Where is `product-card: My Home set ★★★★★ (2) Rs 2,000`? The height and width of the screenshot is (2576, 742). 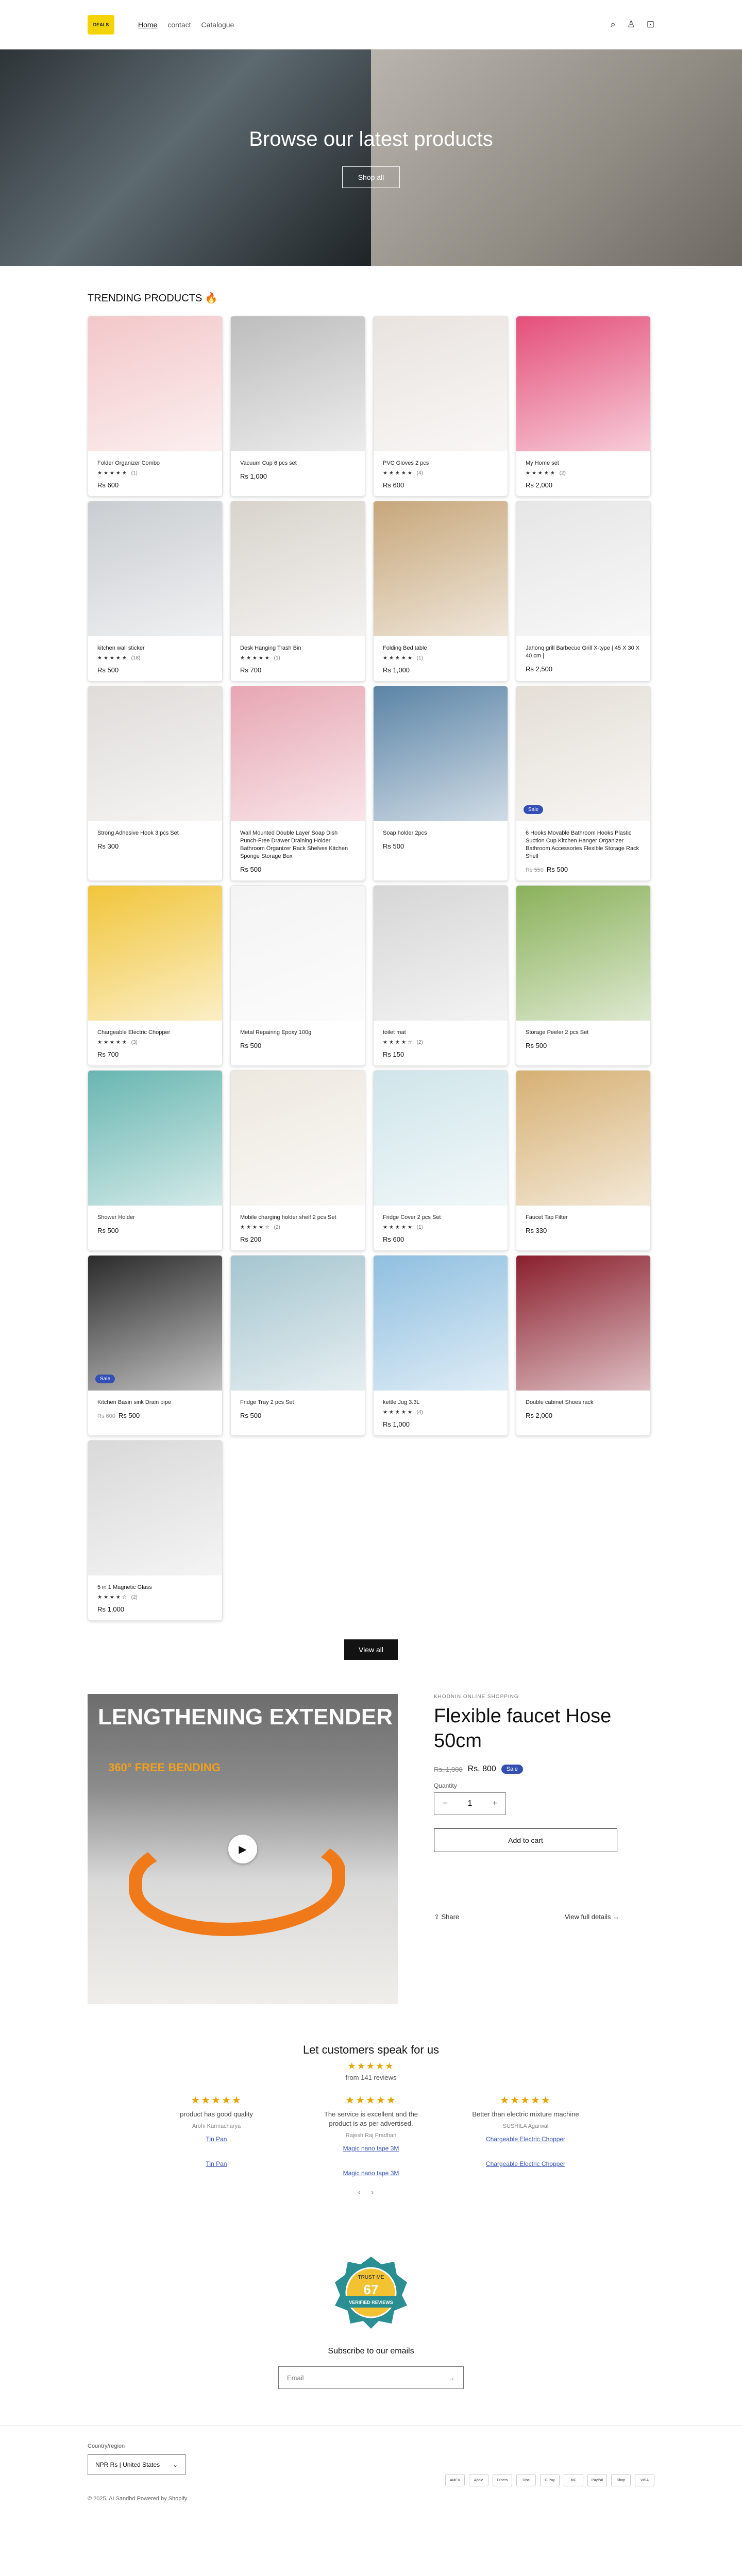 product-card: My Home set ★★★★★ (2) Rs 2,000 is located at coordinates (583, 407).